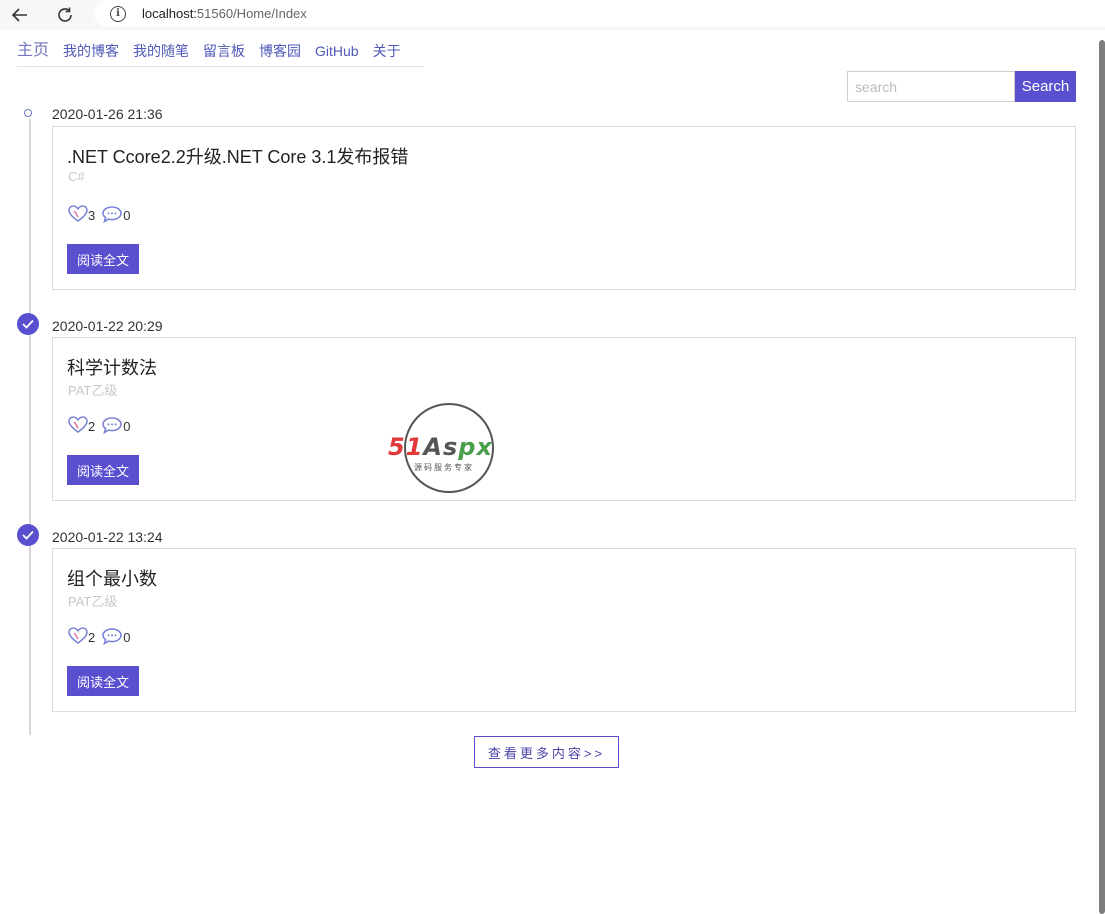 This screenshot has width=1105, height=914. Describe the element at coordinates (76, 176) in the screenshot. I see `post-category: C#` at that location.